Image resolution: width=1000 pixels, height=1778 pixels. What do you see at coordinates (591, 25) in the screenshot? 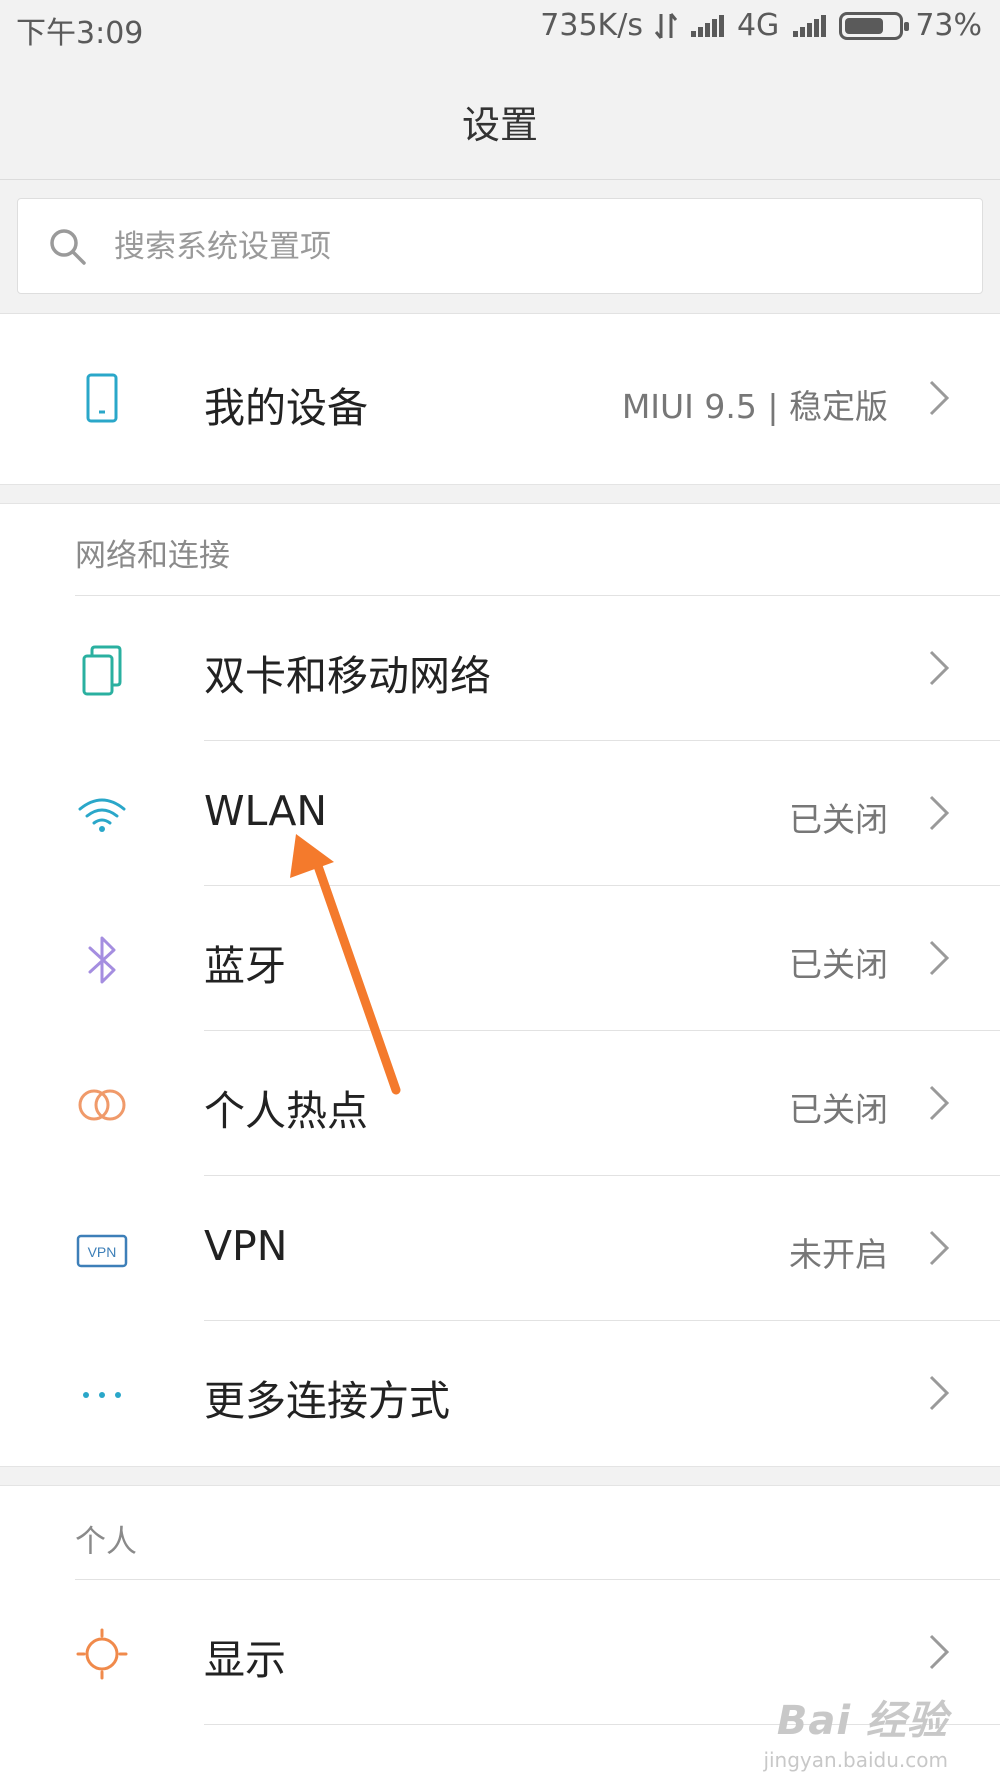
I see `status-speed: 735K/s` at bounding box center [591, 25].